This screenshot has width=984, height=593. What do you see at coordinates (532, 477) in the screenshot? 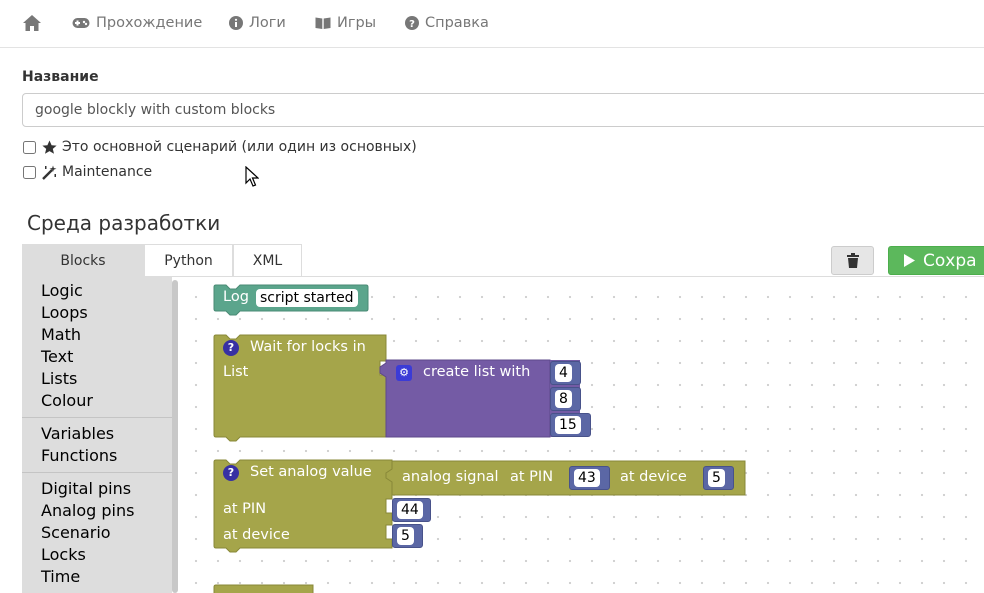
I see `analog-signal-pin-label: at PIN` at bounding box center [532, 477].